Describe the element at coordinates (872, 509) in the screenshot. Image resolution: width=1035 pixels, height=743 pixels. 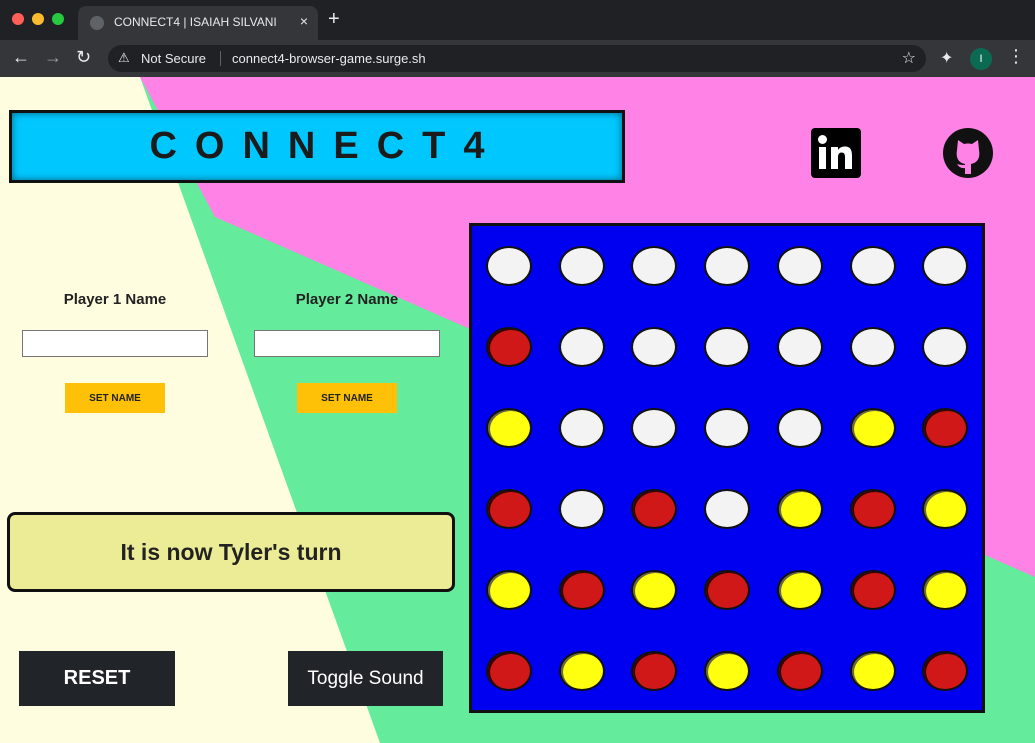
I see `board-cell-r4-c6` at that location.